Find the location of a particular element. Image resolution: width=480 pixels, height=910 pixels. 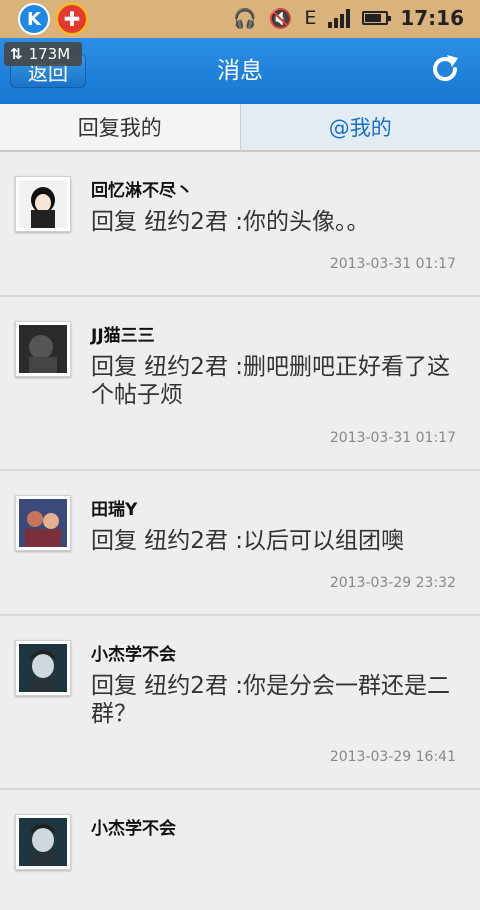

kugou-app-icon: K is located at coordinates (34, 19).